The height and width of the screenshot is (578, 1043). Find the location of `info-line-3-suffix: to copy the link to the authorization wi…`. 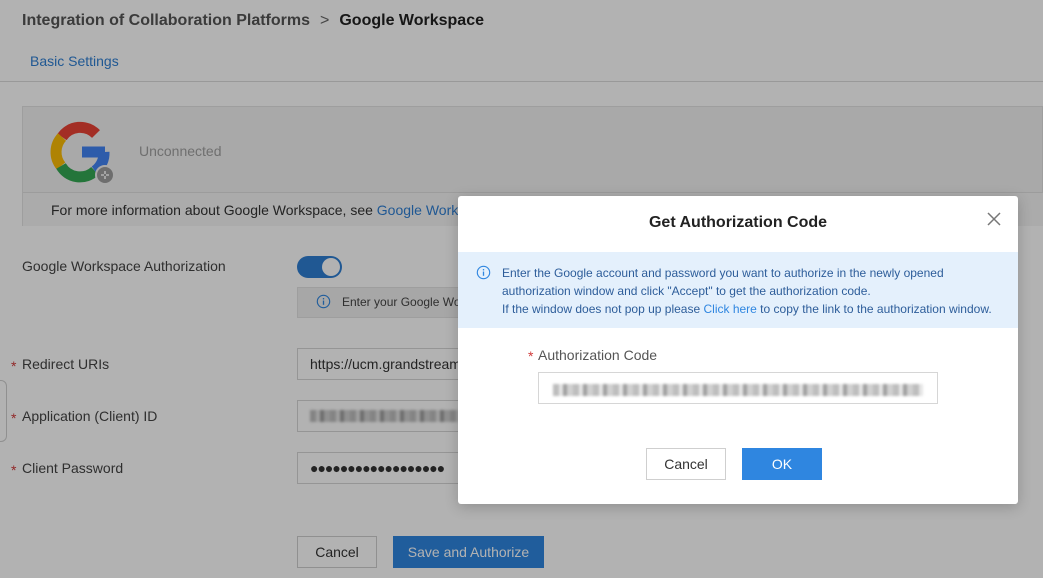

info-line-3-suffix: to copy the link to the authorization wi… is located at coordinates (874, 309).